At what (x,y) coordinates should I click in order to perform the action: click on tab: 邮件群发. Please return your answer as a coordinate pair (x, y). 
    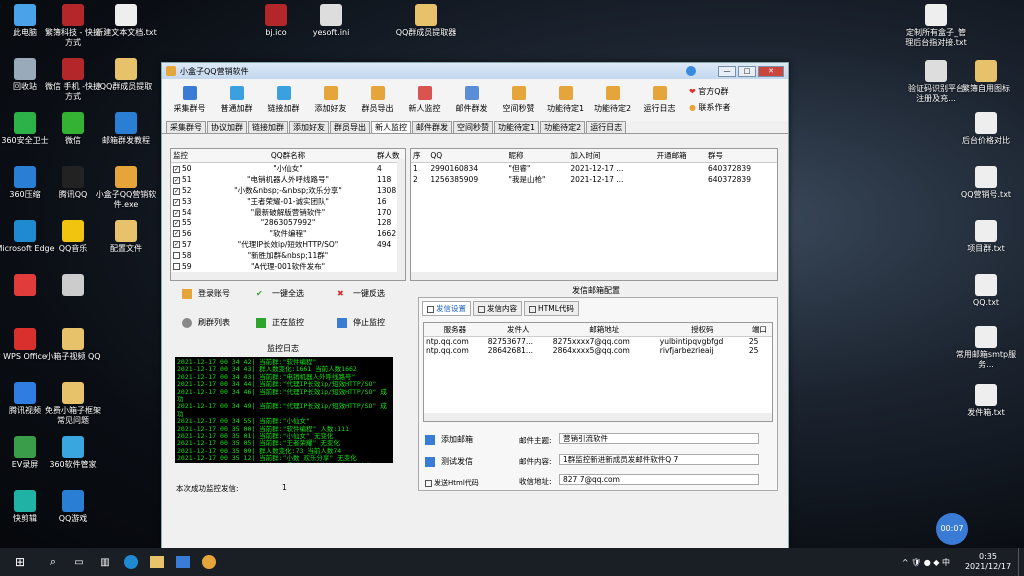
    Looking at the image, I should click on (432, 127).